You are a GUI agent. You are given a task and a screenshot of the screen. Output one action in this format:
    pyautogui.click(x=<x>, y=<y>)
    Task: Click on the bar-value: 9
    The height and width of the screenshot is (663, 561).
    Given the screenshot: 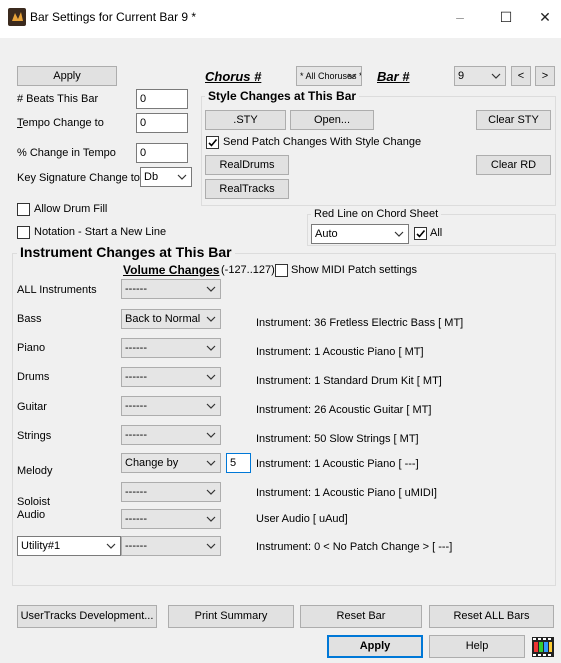 What is the action you would take?
    pyautogui.click(x=461, y=76)
    